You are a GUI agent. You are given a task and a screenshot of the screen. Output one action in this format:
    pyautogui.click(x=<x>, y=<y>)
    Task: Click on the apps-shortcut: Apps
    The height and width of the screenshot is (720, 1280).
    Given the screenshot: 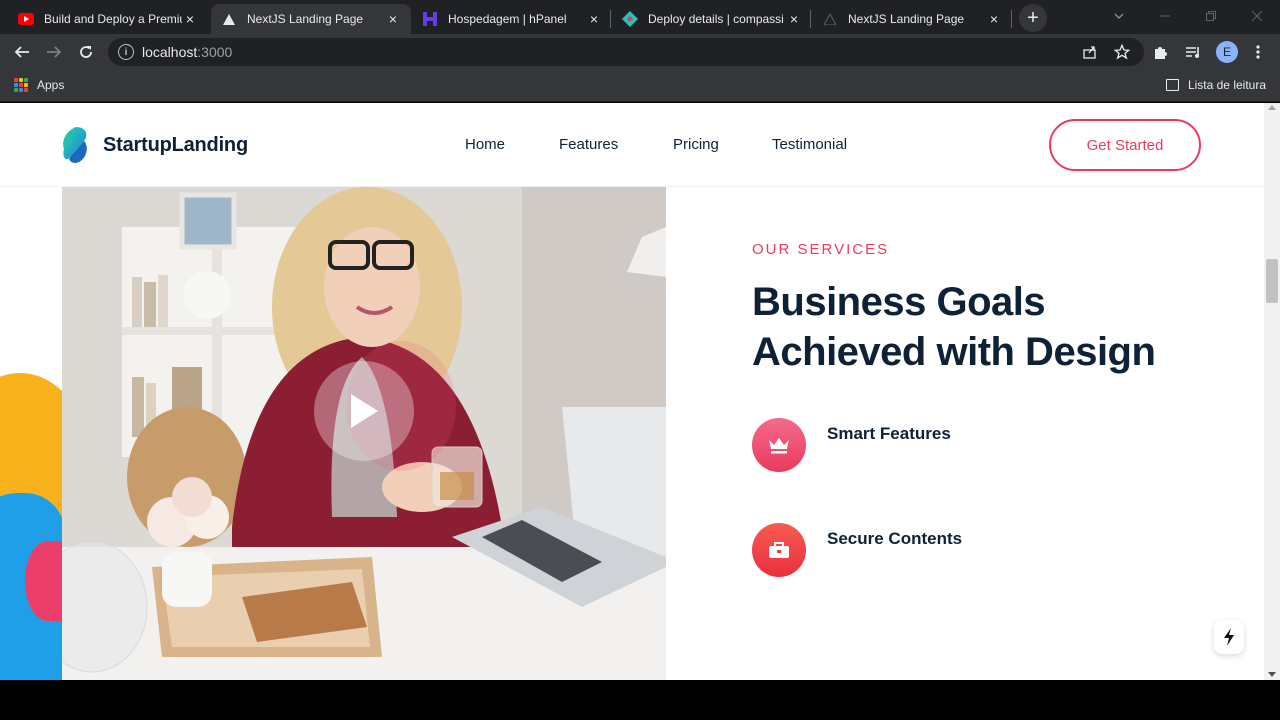 What is the action you would take?
    pyautogui.click(x=39, y=85)
    